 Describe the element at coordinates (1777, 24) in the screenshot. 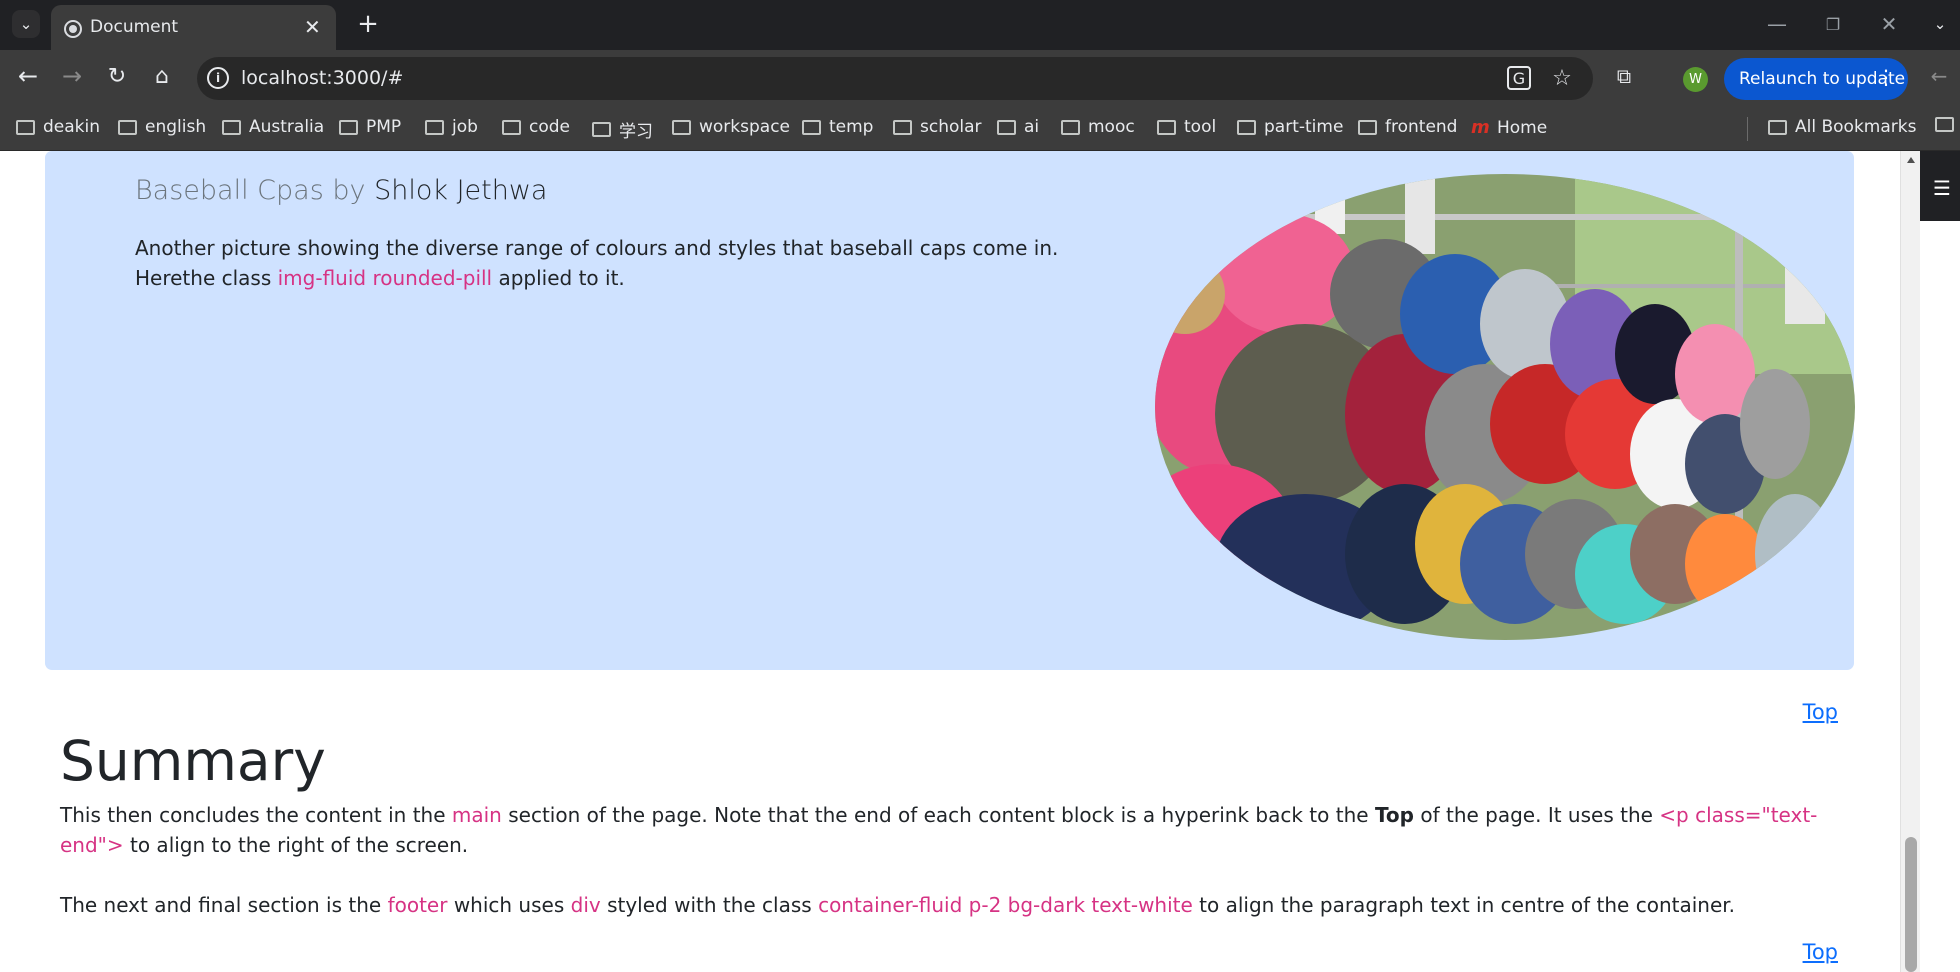

I see `minimize-icon: —` at that location.